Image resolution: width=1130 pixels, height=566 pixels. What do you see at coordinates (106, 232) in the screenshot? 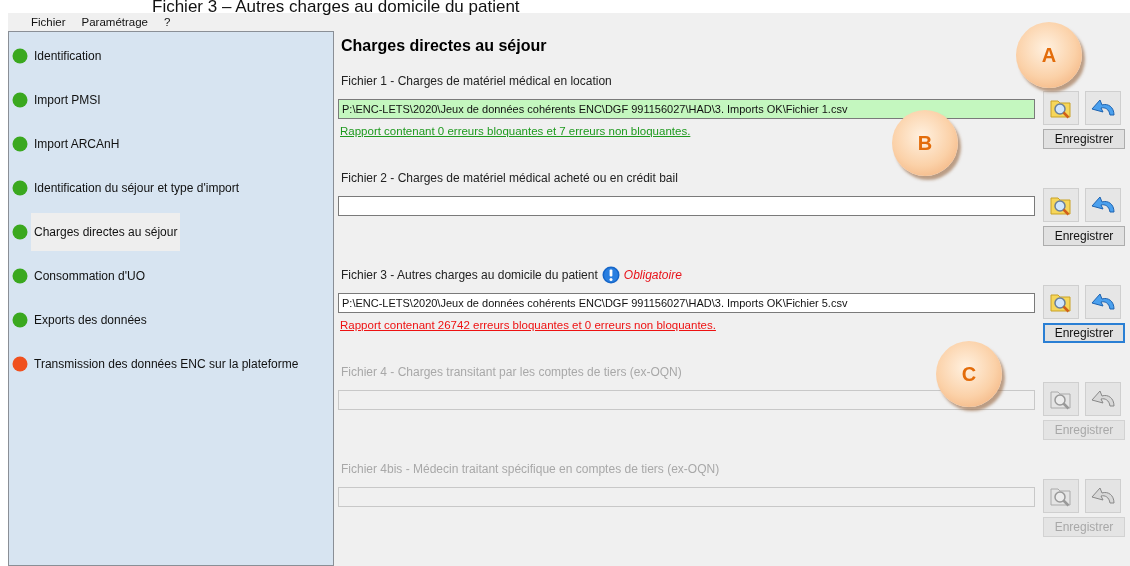
I see `sidebar-item: Charges directes au séjour` at bounding box center [106, 232].